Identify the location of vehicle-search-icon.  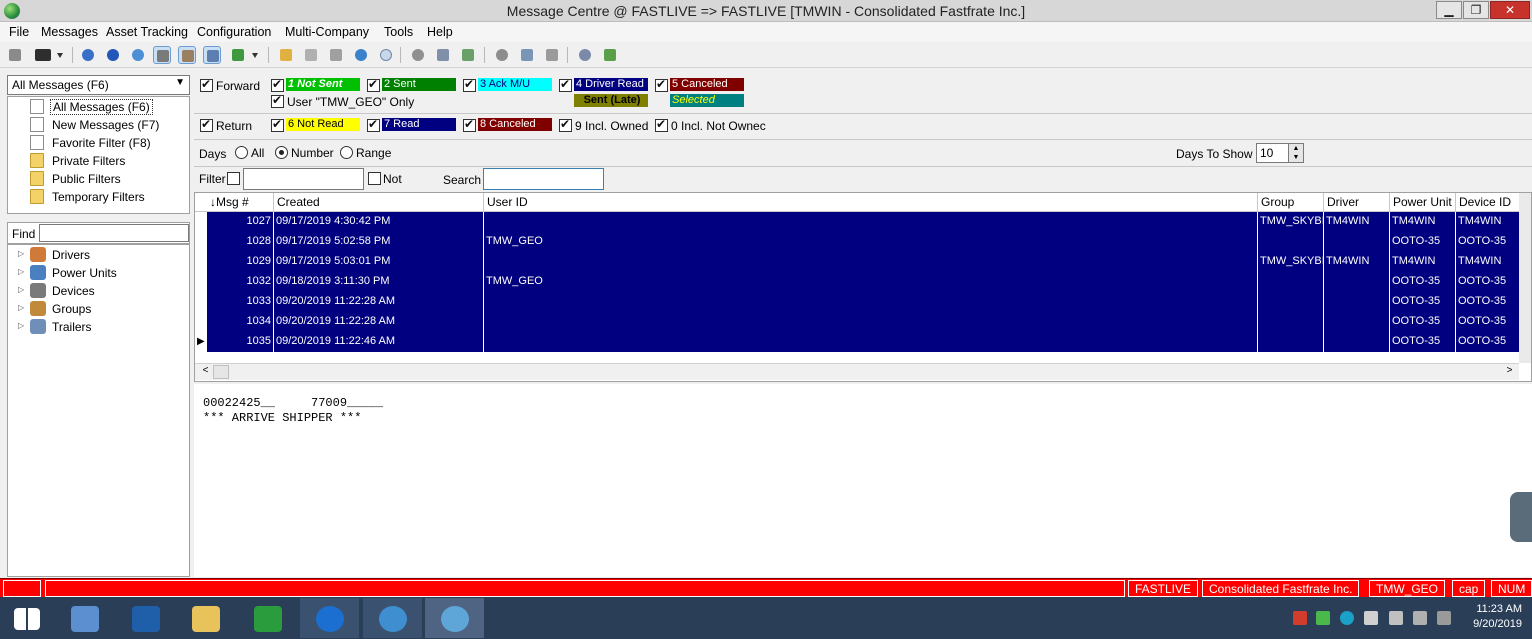
(552, 55).